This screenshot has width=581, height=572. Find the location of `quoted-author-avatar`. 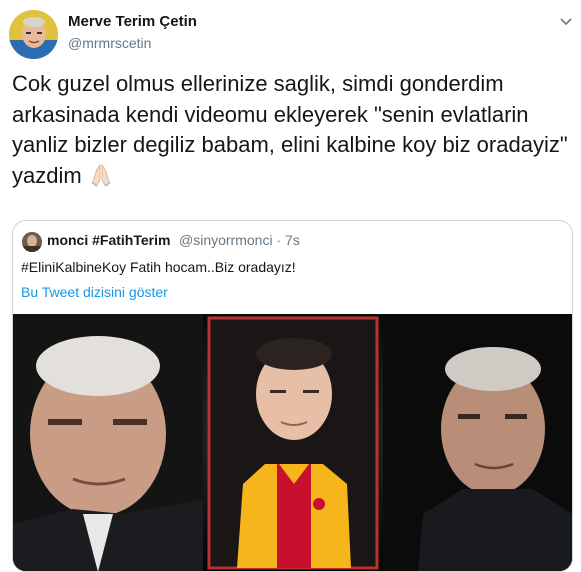

quoted-author-avatar is located at coordinates (32, 242).